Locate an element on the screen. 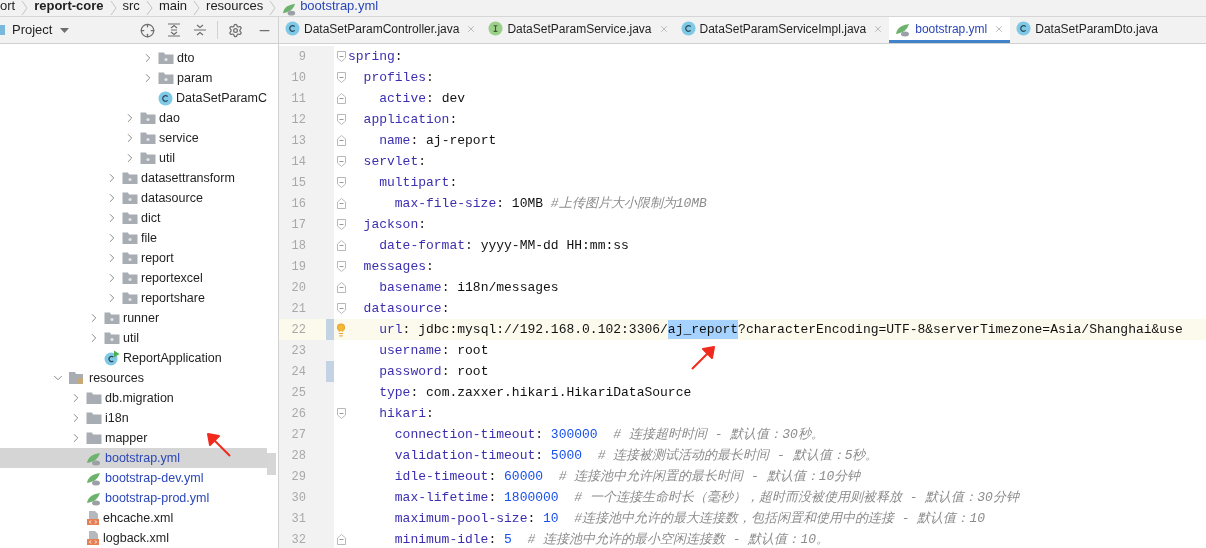 Image resolution: width=1206 pixels, height=548 pixels. yaml-value: dev is located at coordinates (453, 98).